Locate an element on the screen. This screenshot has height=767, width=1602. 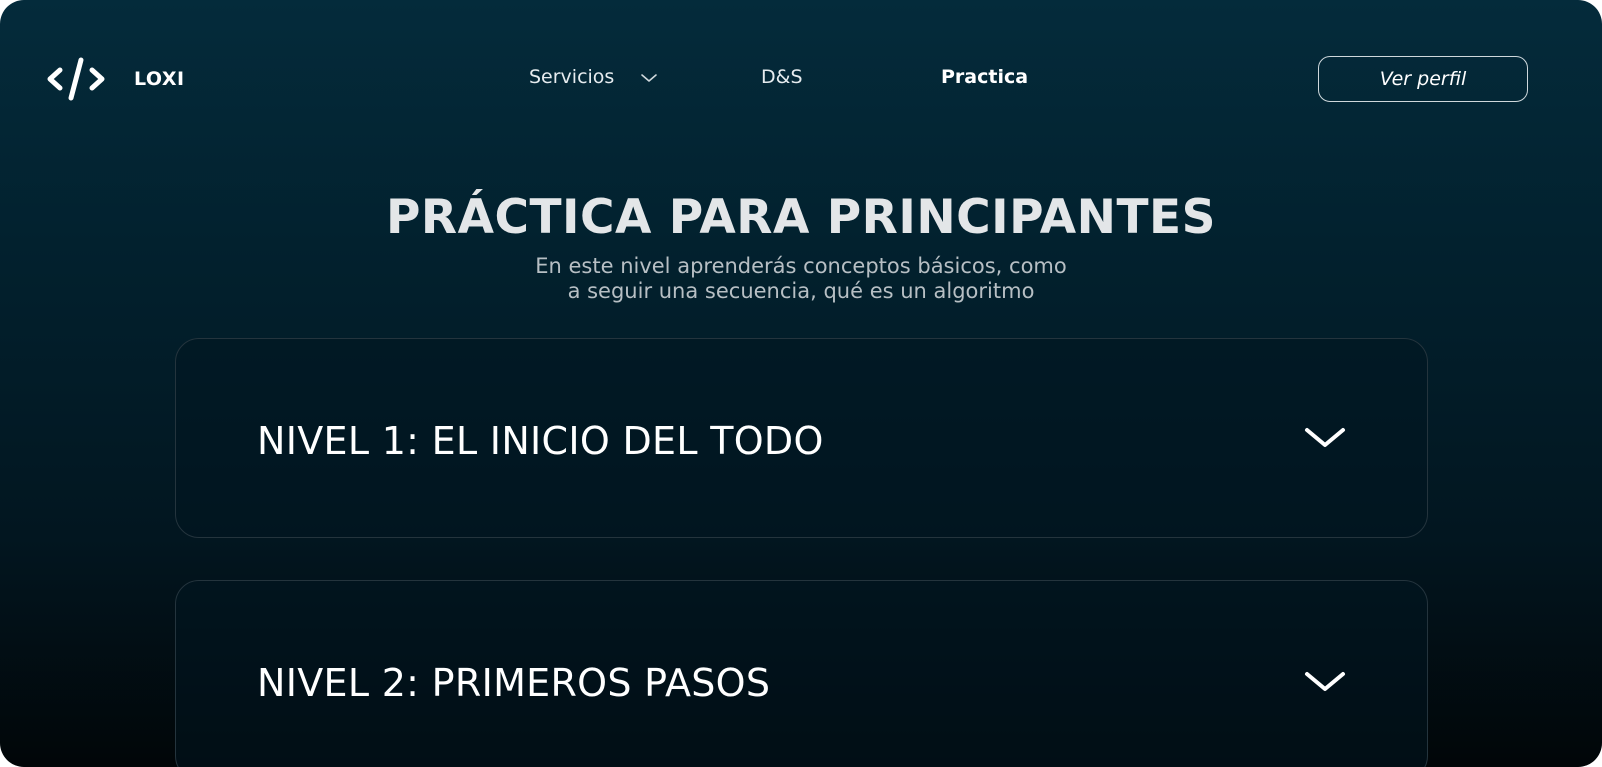
level-title: NIVEL 2: PRIMEROS PASOS is located at coordinates (514, 683).